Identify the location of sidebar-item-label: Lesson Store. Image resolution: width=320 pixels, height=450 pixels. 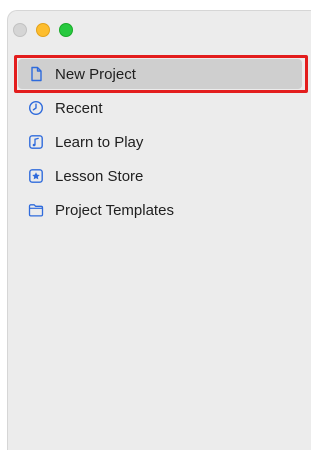
(99, 176).